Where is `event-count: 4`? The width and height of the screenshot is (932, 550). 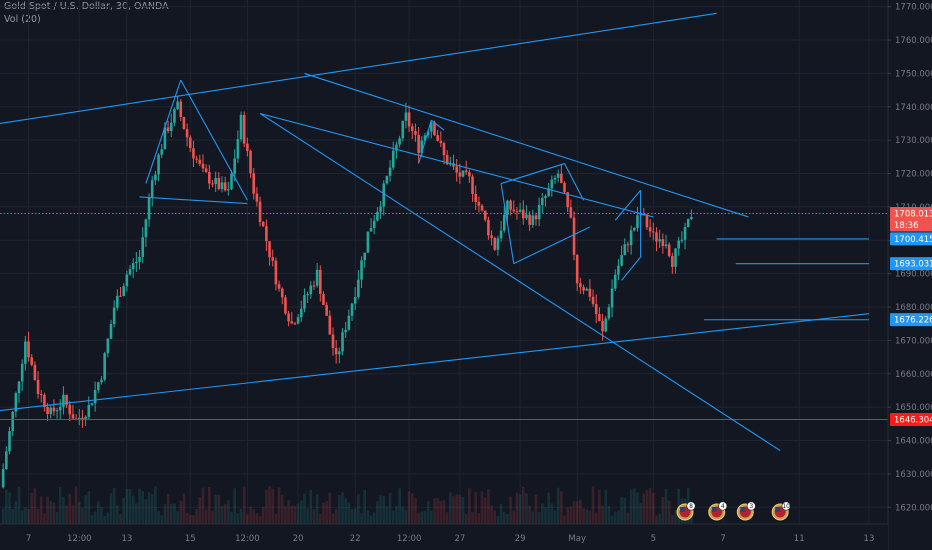
event-count: 4 is located at coordinates (723, 506).